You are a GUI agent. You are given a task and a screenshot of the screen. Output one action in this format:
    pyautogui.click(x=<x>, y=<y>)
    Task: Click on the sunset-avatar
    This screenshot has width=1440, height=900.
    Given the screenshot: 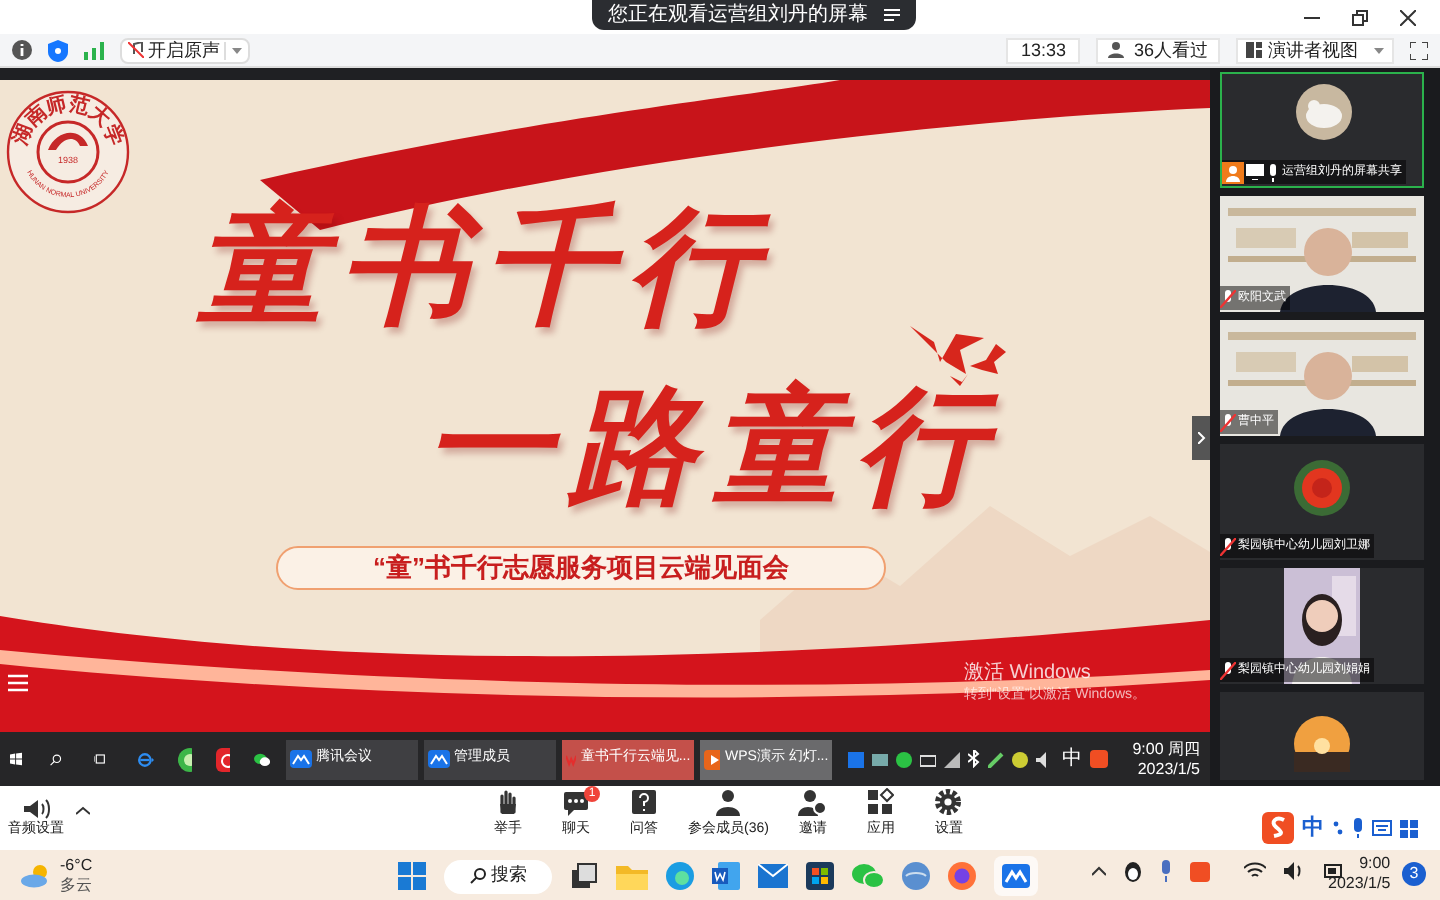 What is the action you would take?
    pyautogui.click(x=1322, y=744)
    